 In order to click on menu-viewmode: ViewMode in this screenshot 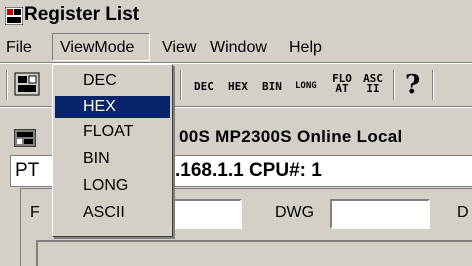, I will do `click(101, 47)`.